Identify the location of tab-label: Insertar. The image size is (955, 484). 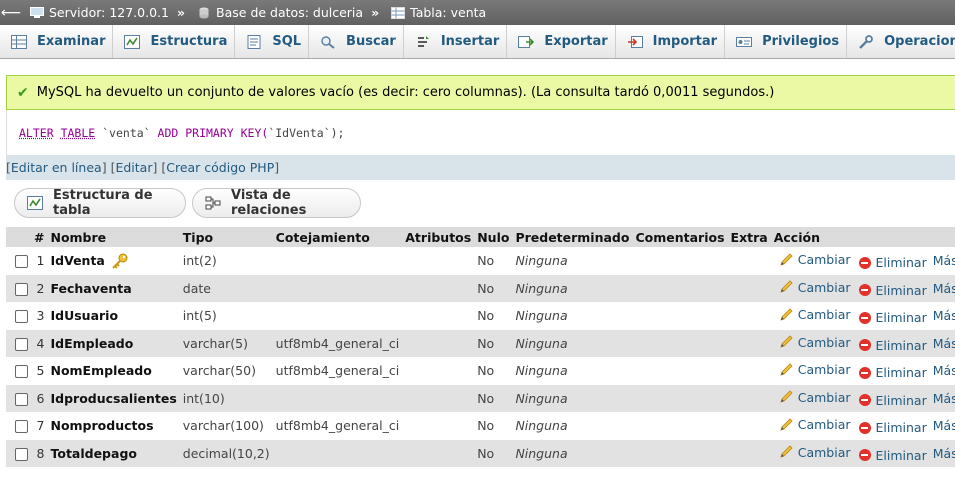
(470, 41).